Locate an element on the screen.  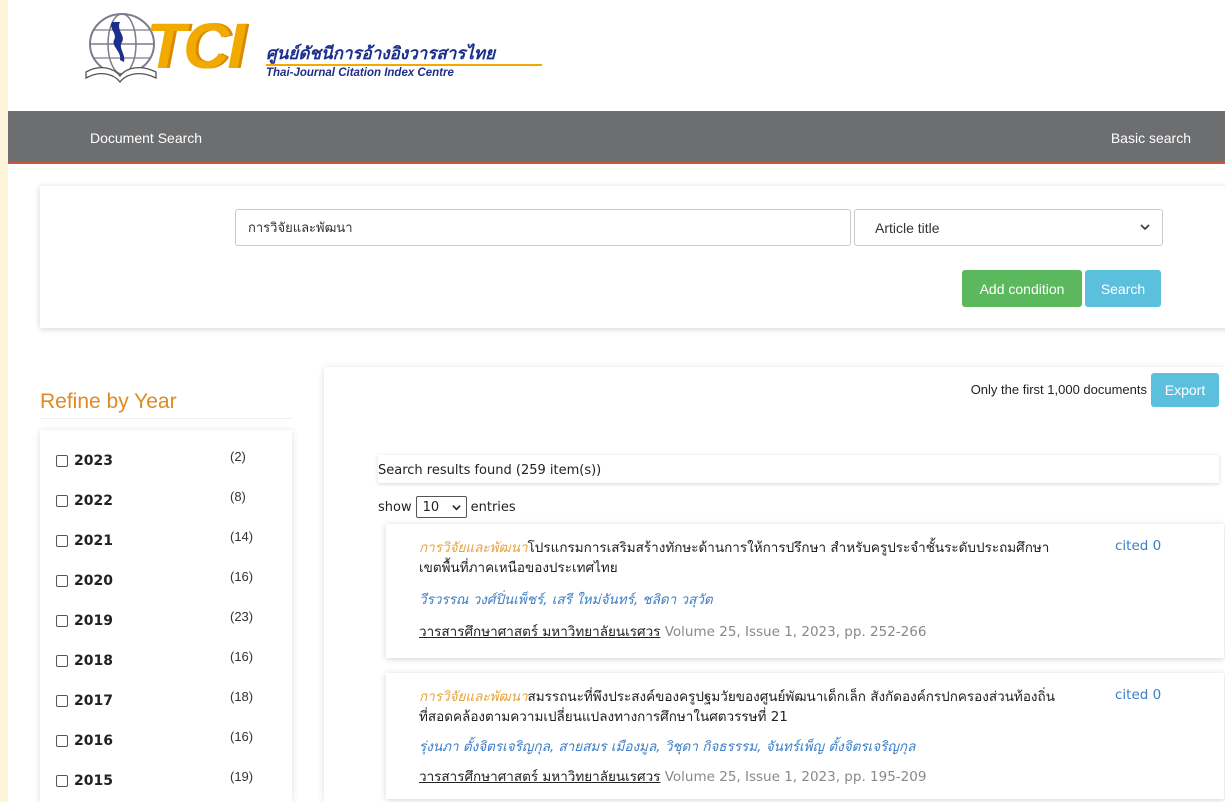
logo-tci-text: TCI is located at coordinates (195, 46).